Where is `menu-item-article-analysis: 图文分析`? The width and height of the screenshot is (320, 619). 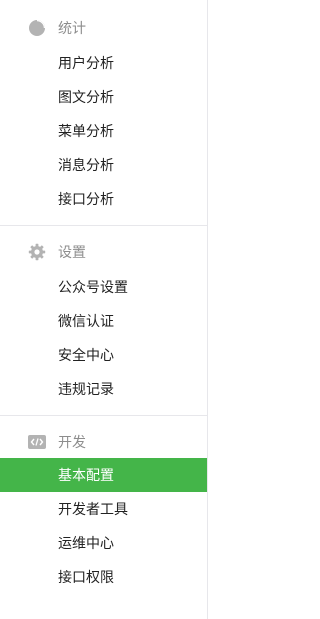 menu-item-article-analysis: 图文分析 is located at coordinates (103, 97).